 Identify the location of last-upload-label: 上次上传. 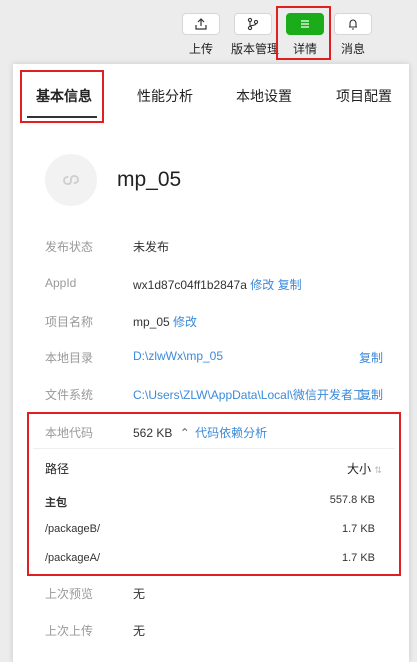
(69, 631).